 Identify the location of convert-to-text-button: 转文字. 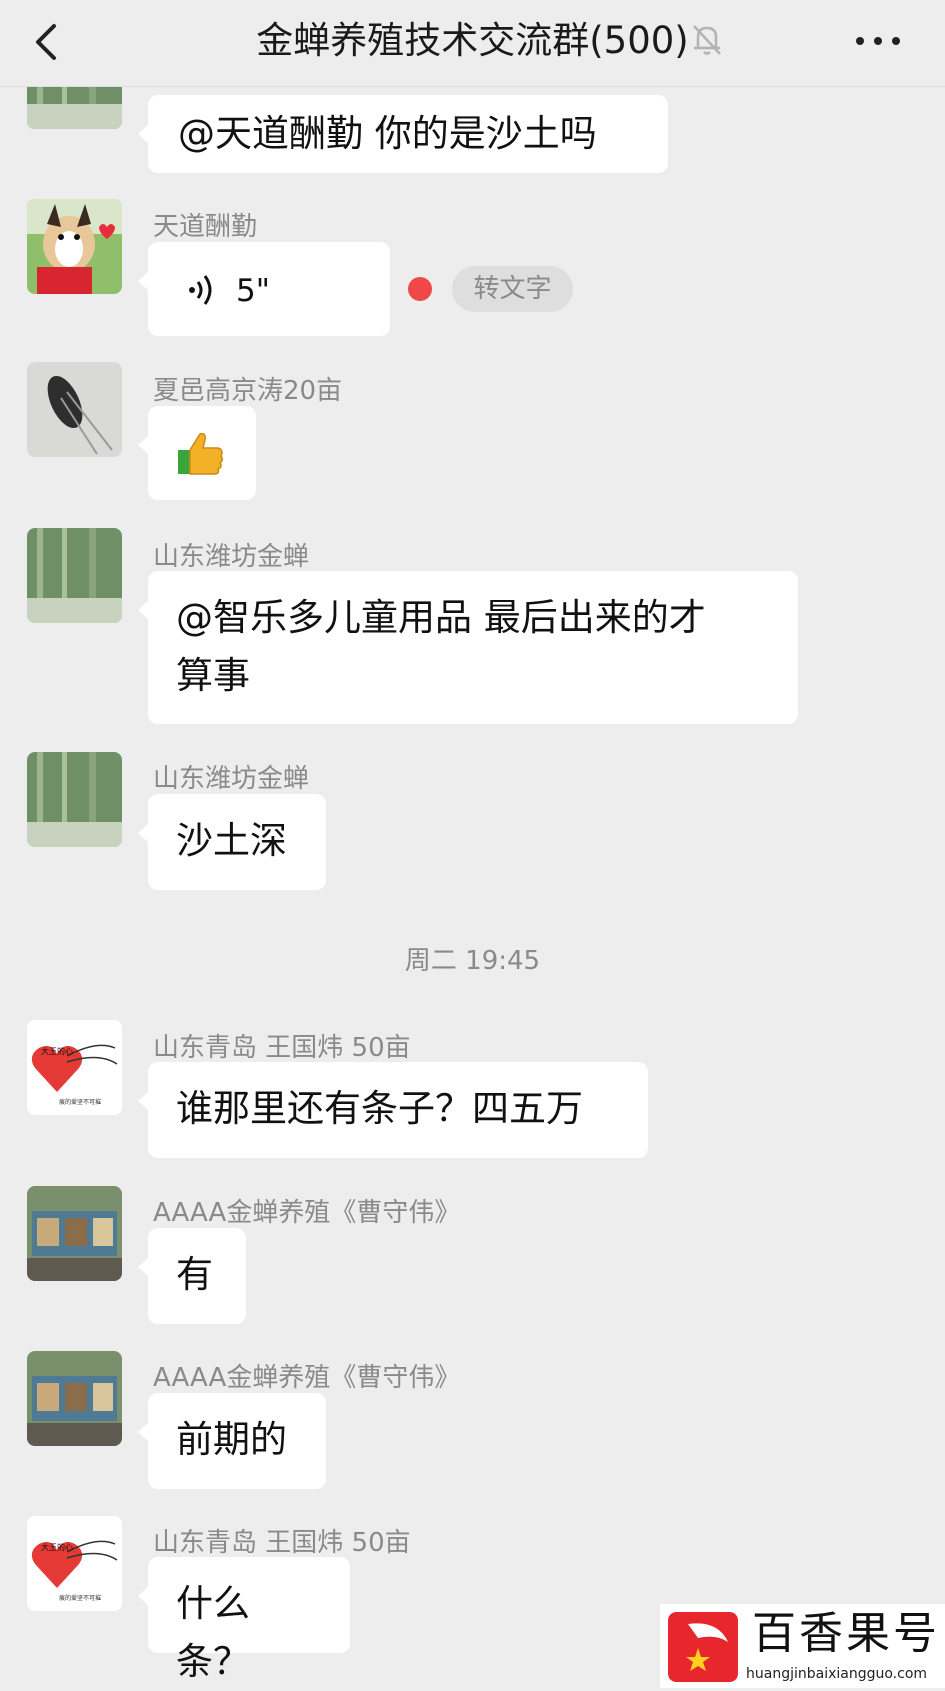
(512, 289).